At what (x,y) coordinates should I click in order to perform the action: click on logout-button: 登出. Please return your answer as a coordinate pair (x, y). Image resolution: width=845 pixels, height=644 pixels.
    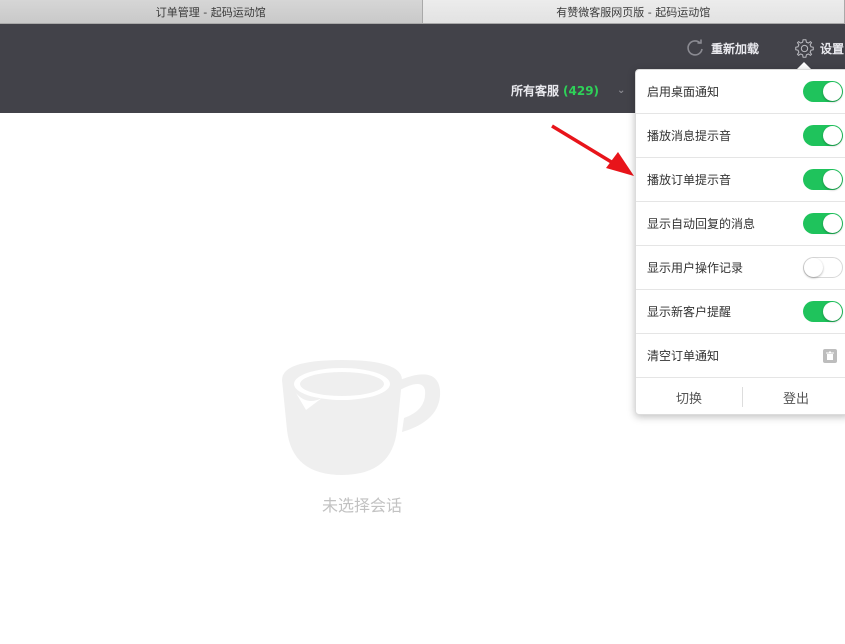
    Looking at the image, I should click on (794, 397).